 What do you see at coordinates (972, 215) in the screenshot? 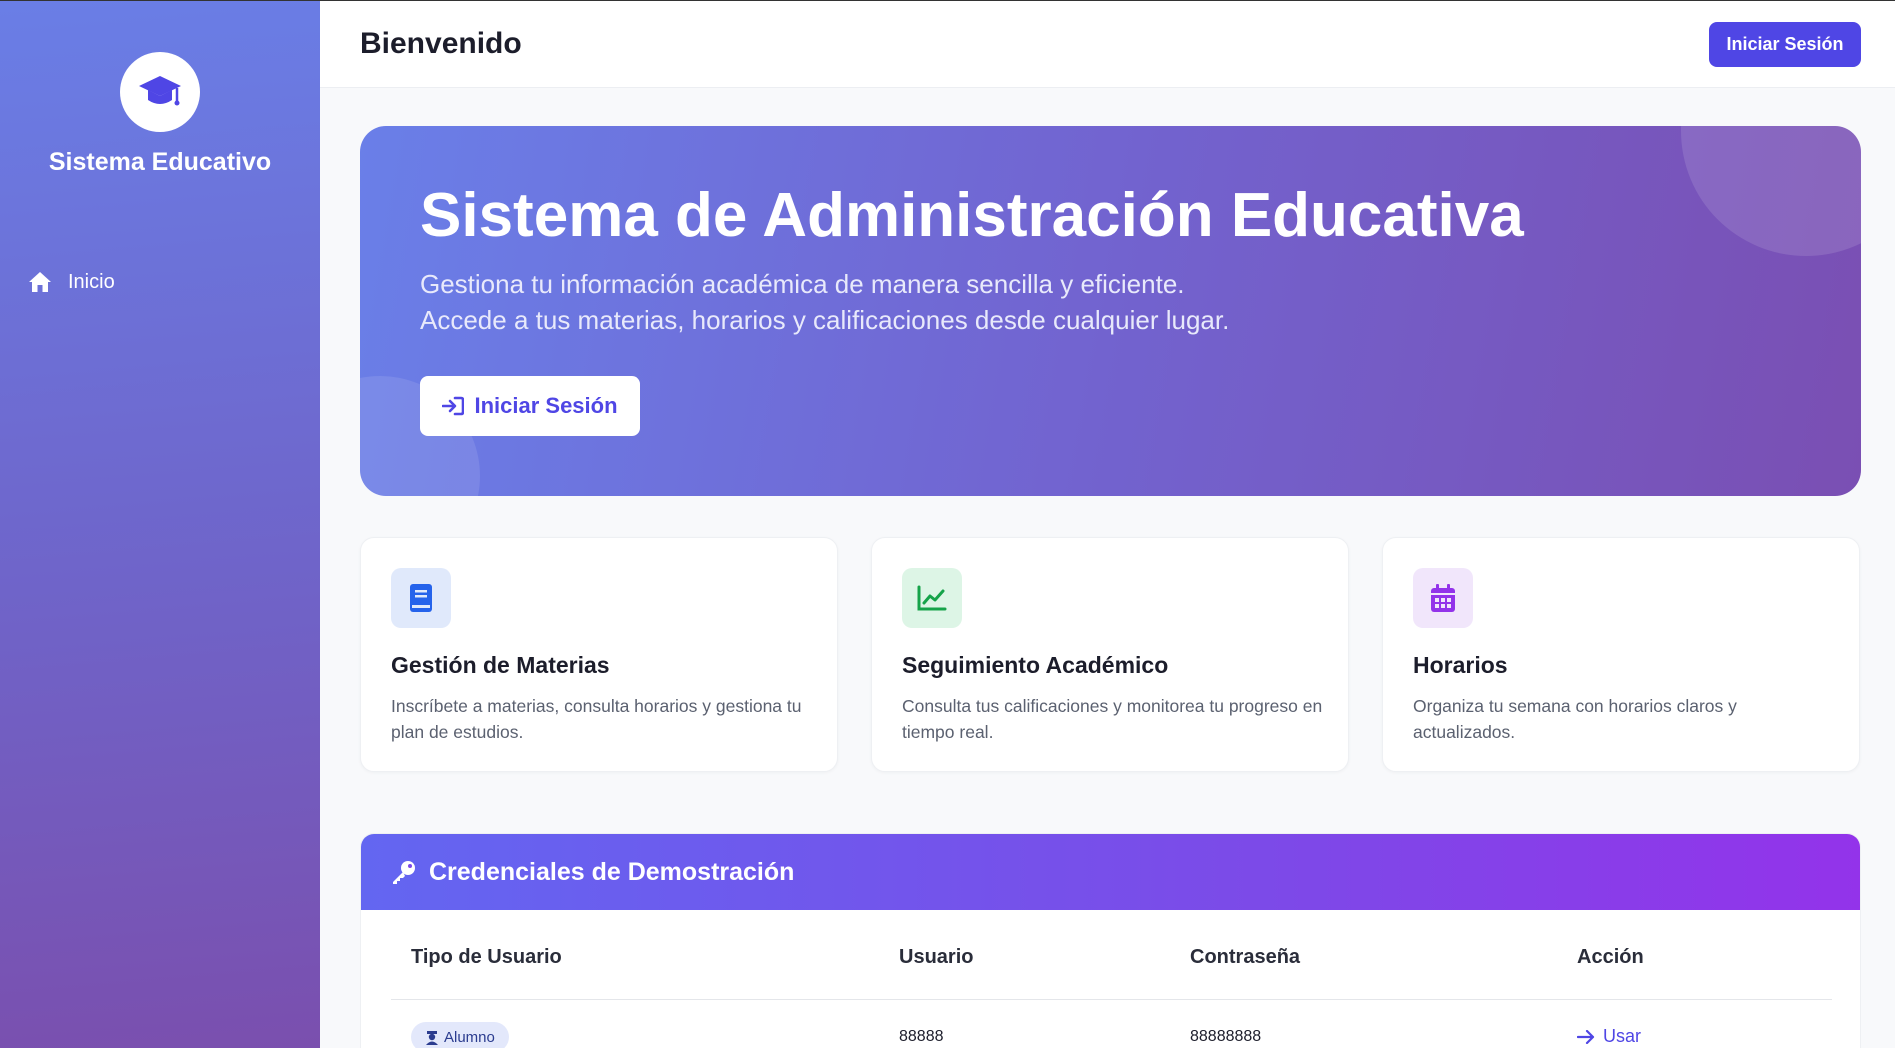
I see `hero-title: Sistema de Administración Educativa` at bounding box center [972, 215].